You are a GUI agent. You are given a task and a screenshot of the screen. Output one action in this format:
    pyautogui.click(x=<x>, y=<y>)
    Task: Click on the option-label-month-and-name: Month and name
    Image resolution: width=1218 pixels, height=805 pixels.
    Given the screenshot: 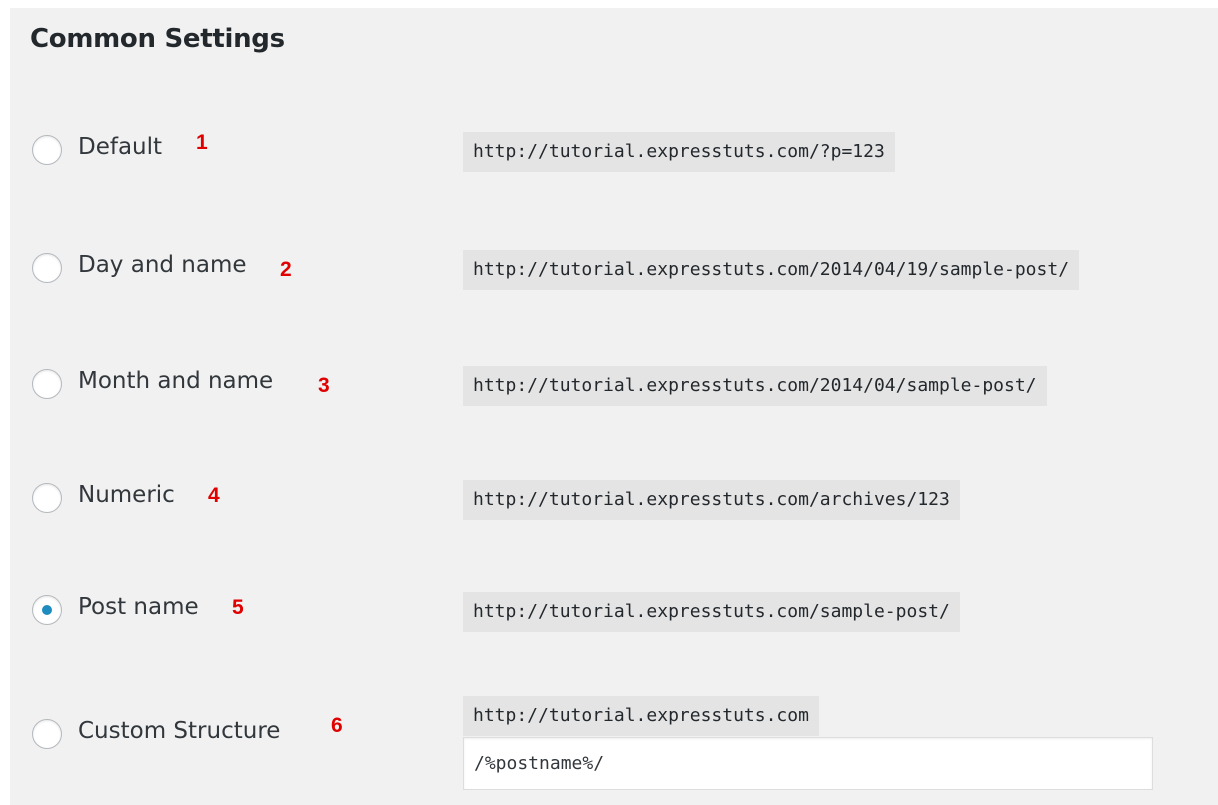 What is the action you would take?
    pyautogui.click(x=175, y=381)
    